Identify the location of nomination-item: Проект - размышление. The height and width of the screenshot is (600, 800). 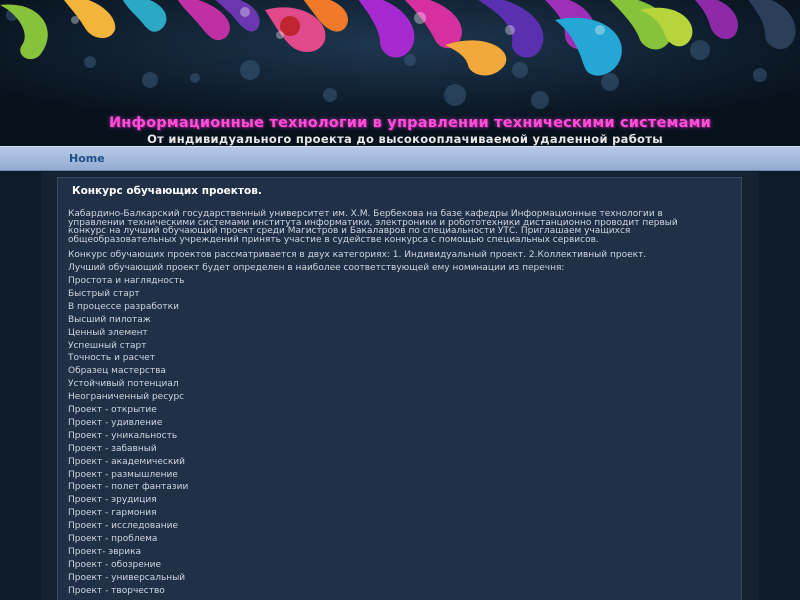
(123, 474).